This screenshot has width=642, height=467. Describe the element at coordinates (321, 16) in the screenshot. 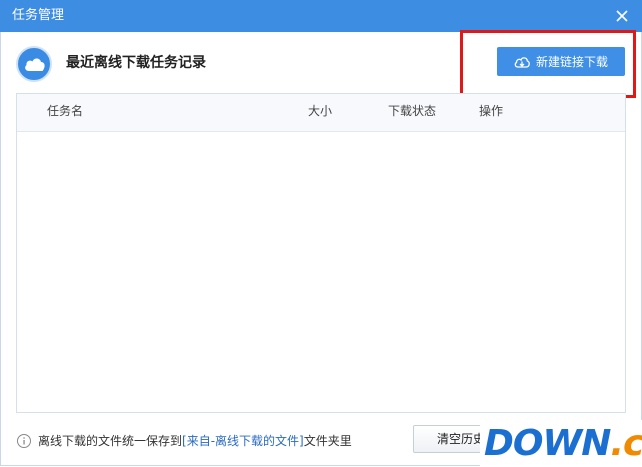

I see `title-bar: 任务管理` at that location.